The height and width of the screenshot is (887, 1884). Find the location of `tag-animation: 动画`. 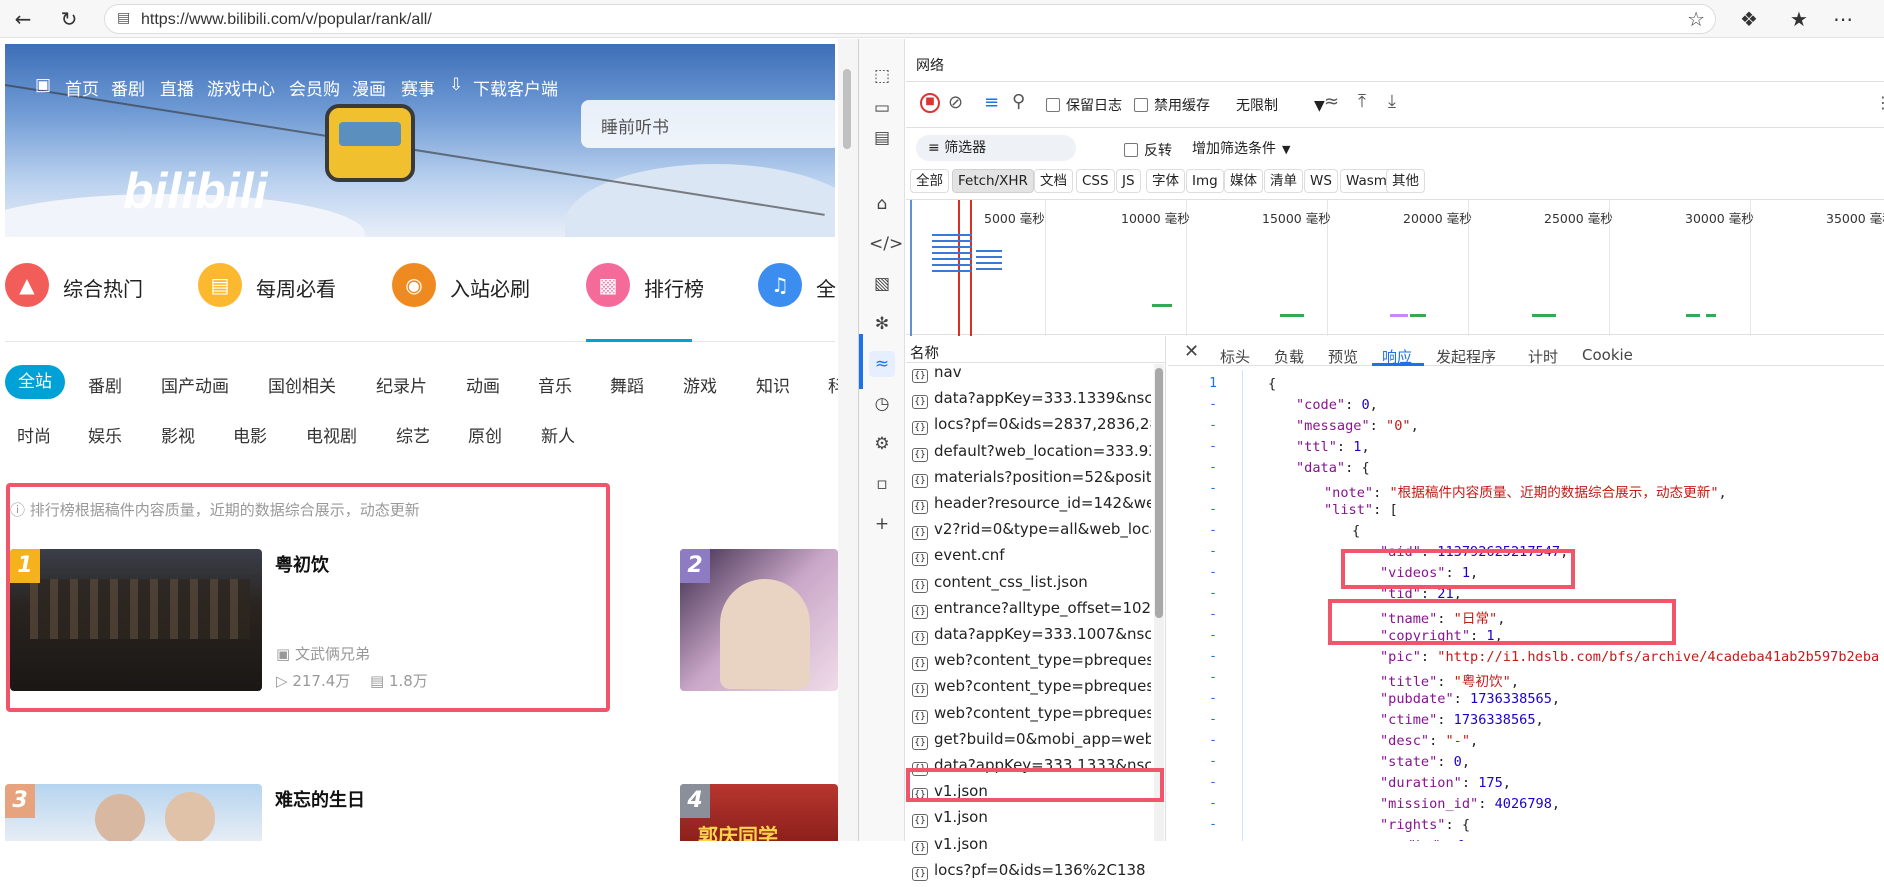

tag-animation: 动画 is located at coordinates (483, 384).